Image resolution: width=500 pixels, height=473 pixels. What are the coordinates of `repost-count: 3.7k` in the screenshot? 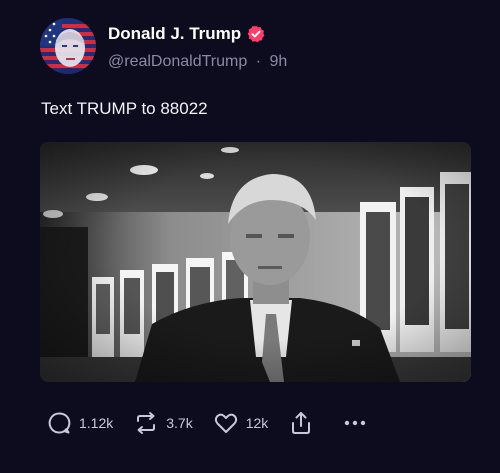 It's located at (179, 423).